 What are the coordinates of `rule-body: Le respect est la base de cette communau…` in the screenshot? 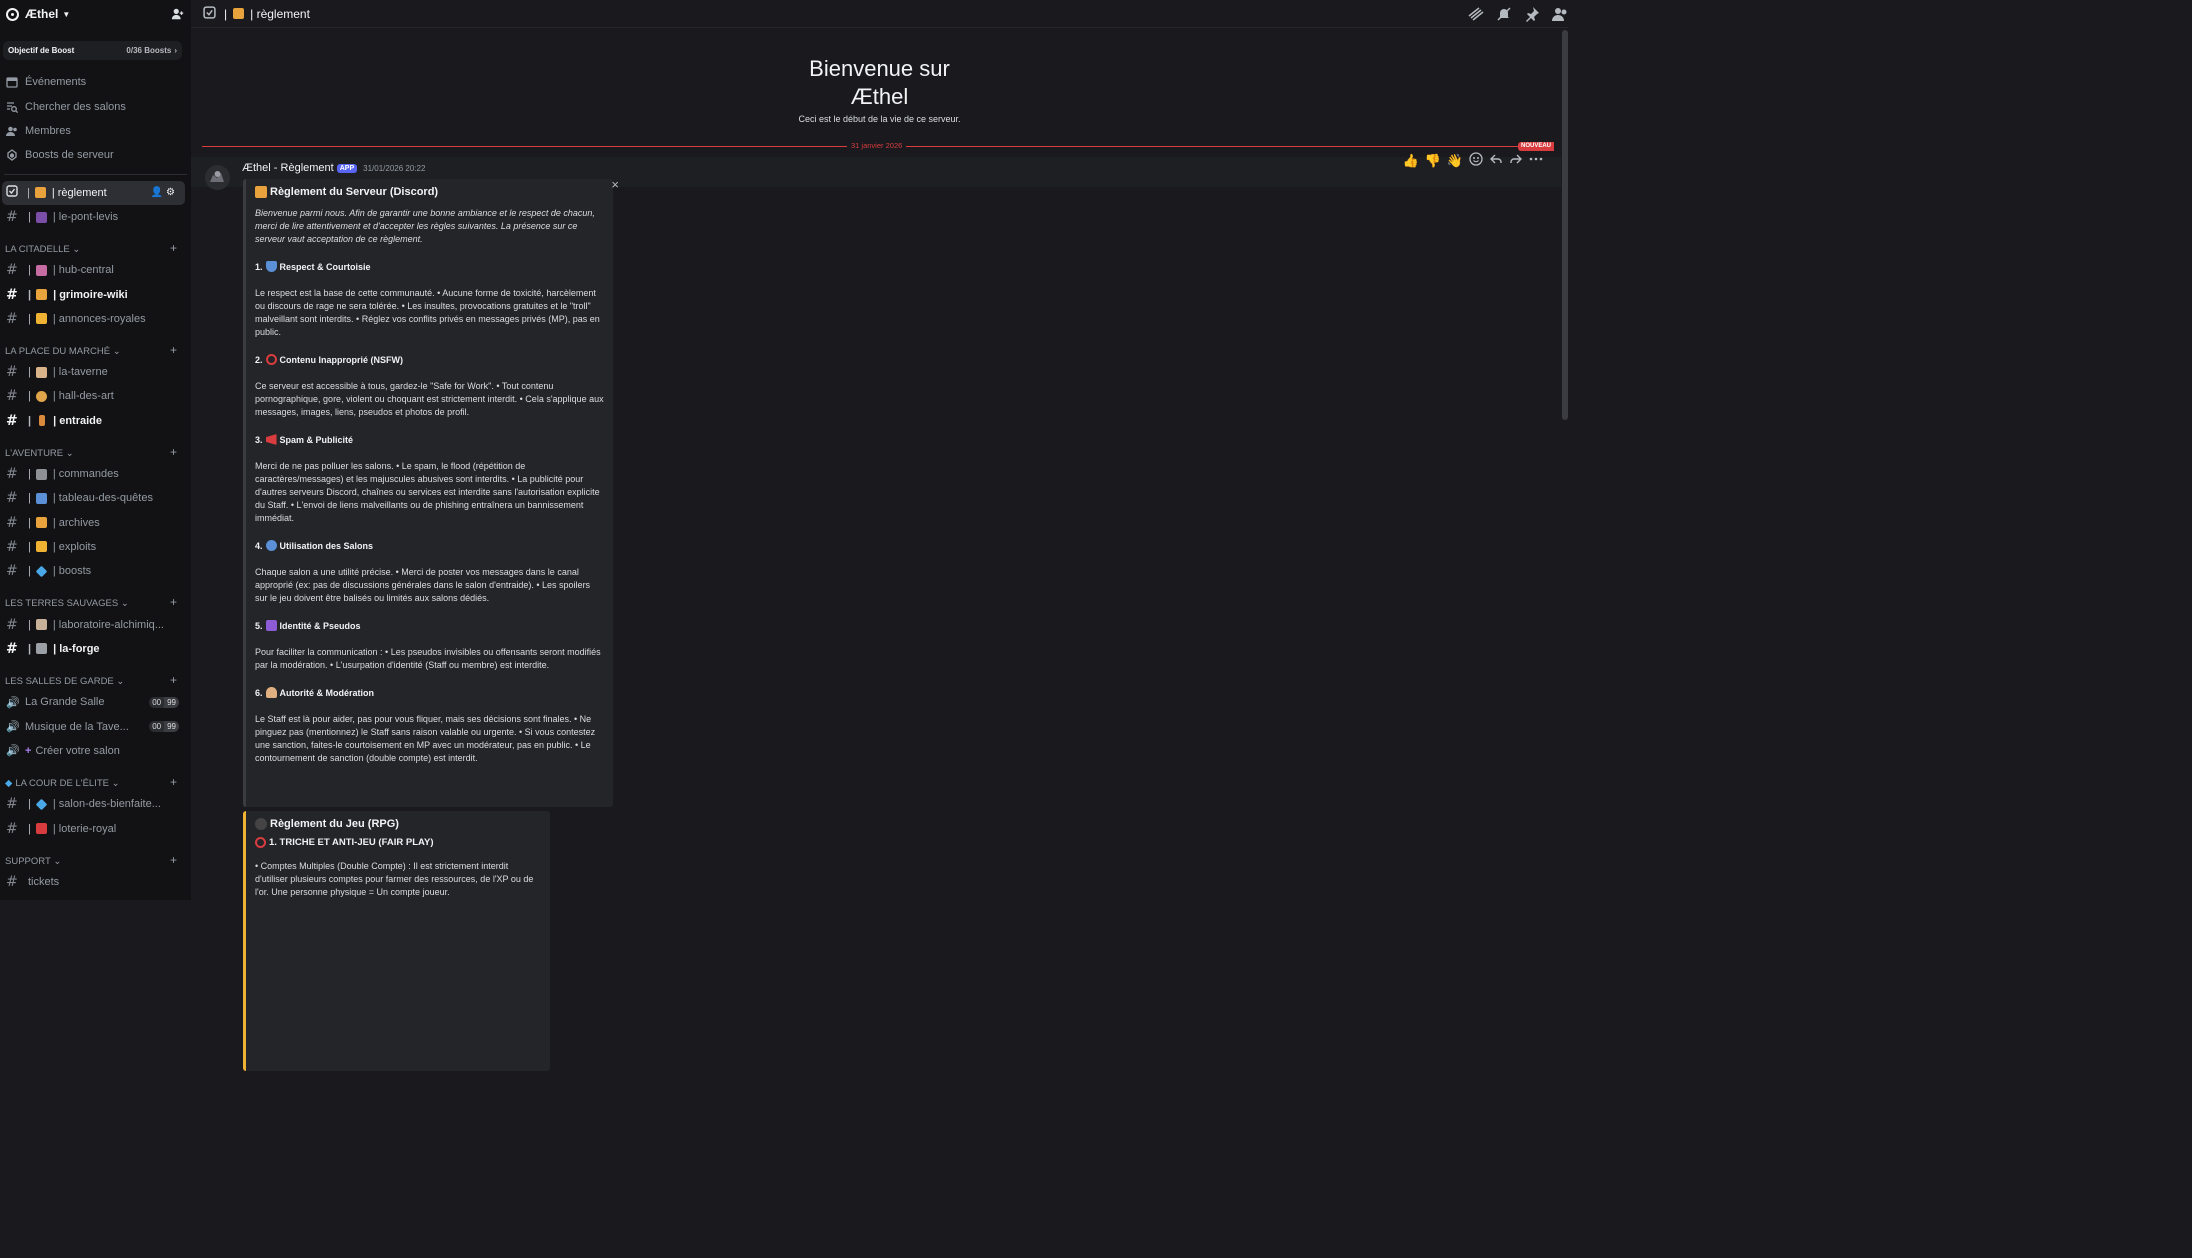 It's located at (427, 312).